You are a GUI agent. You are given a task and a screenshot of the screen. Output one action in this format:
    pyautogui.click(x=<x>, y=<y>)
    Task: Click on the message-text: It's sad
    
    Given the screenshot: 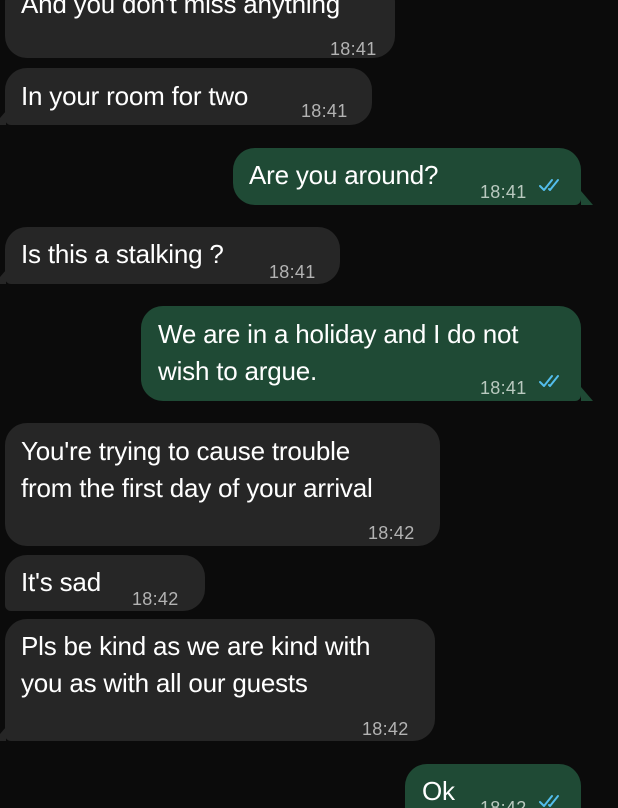 What is the action you would take?
    pyautogui.click(x=61, y=582)
    